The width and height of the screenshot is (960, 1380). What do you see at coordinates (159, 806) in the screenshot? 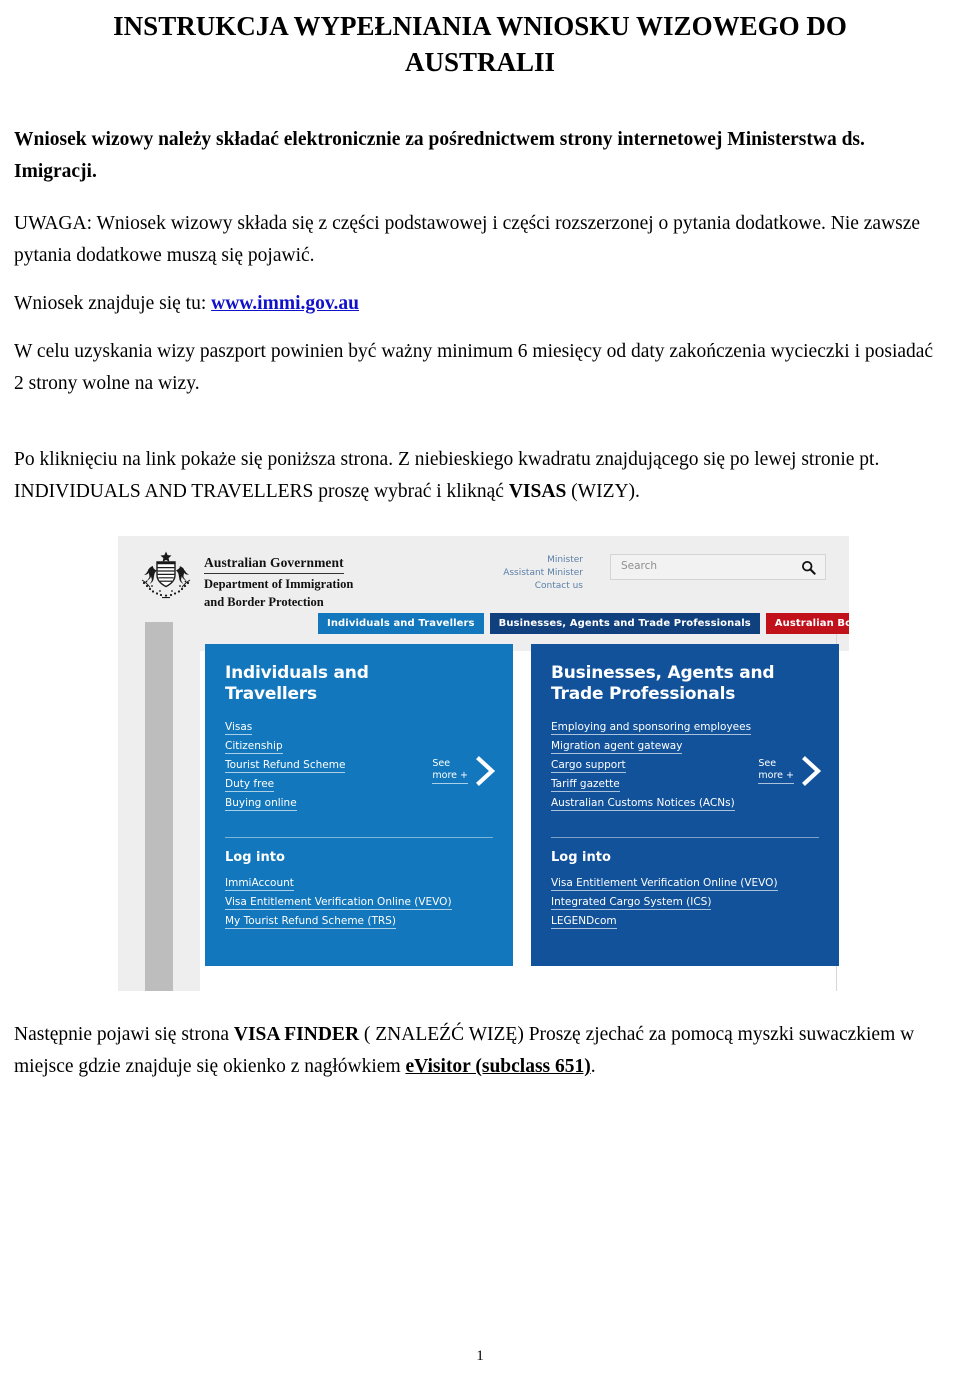
I see `scroll-gutter-bar` at bounding box center [159, 806].